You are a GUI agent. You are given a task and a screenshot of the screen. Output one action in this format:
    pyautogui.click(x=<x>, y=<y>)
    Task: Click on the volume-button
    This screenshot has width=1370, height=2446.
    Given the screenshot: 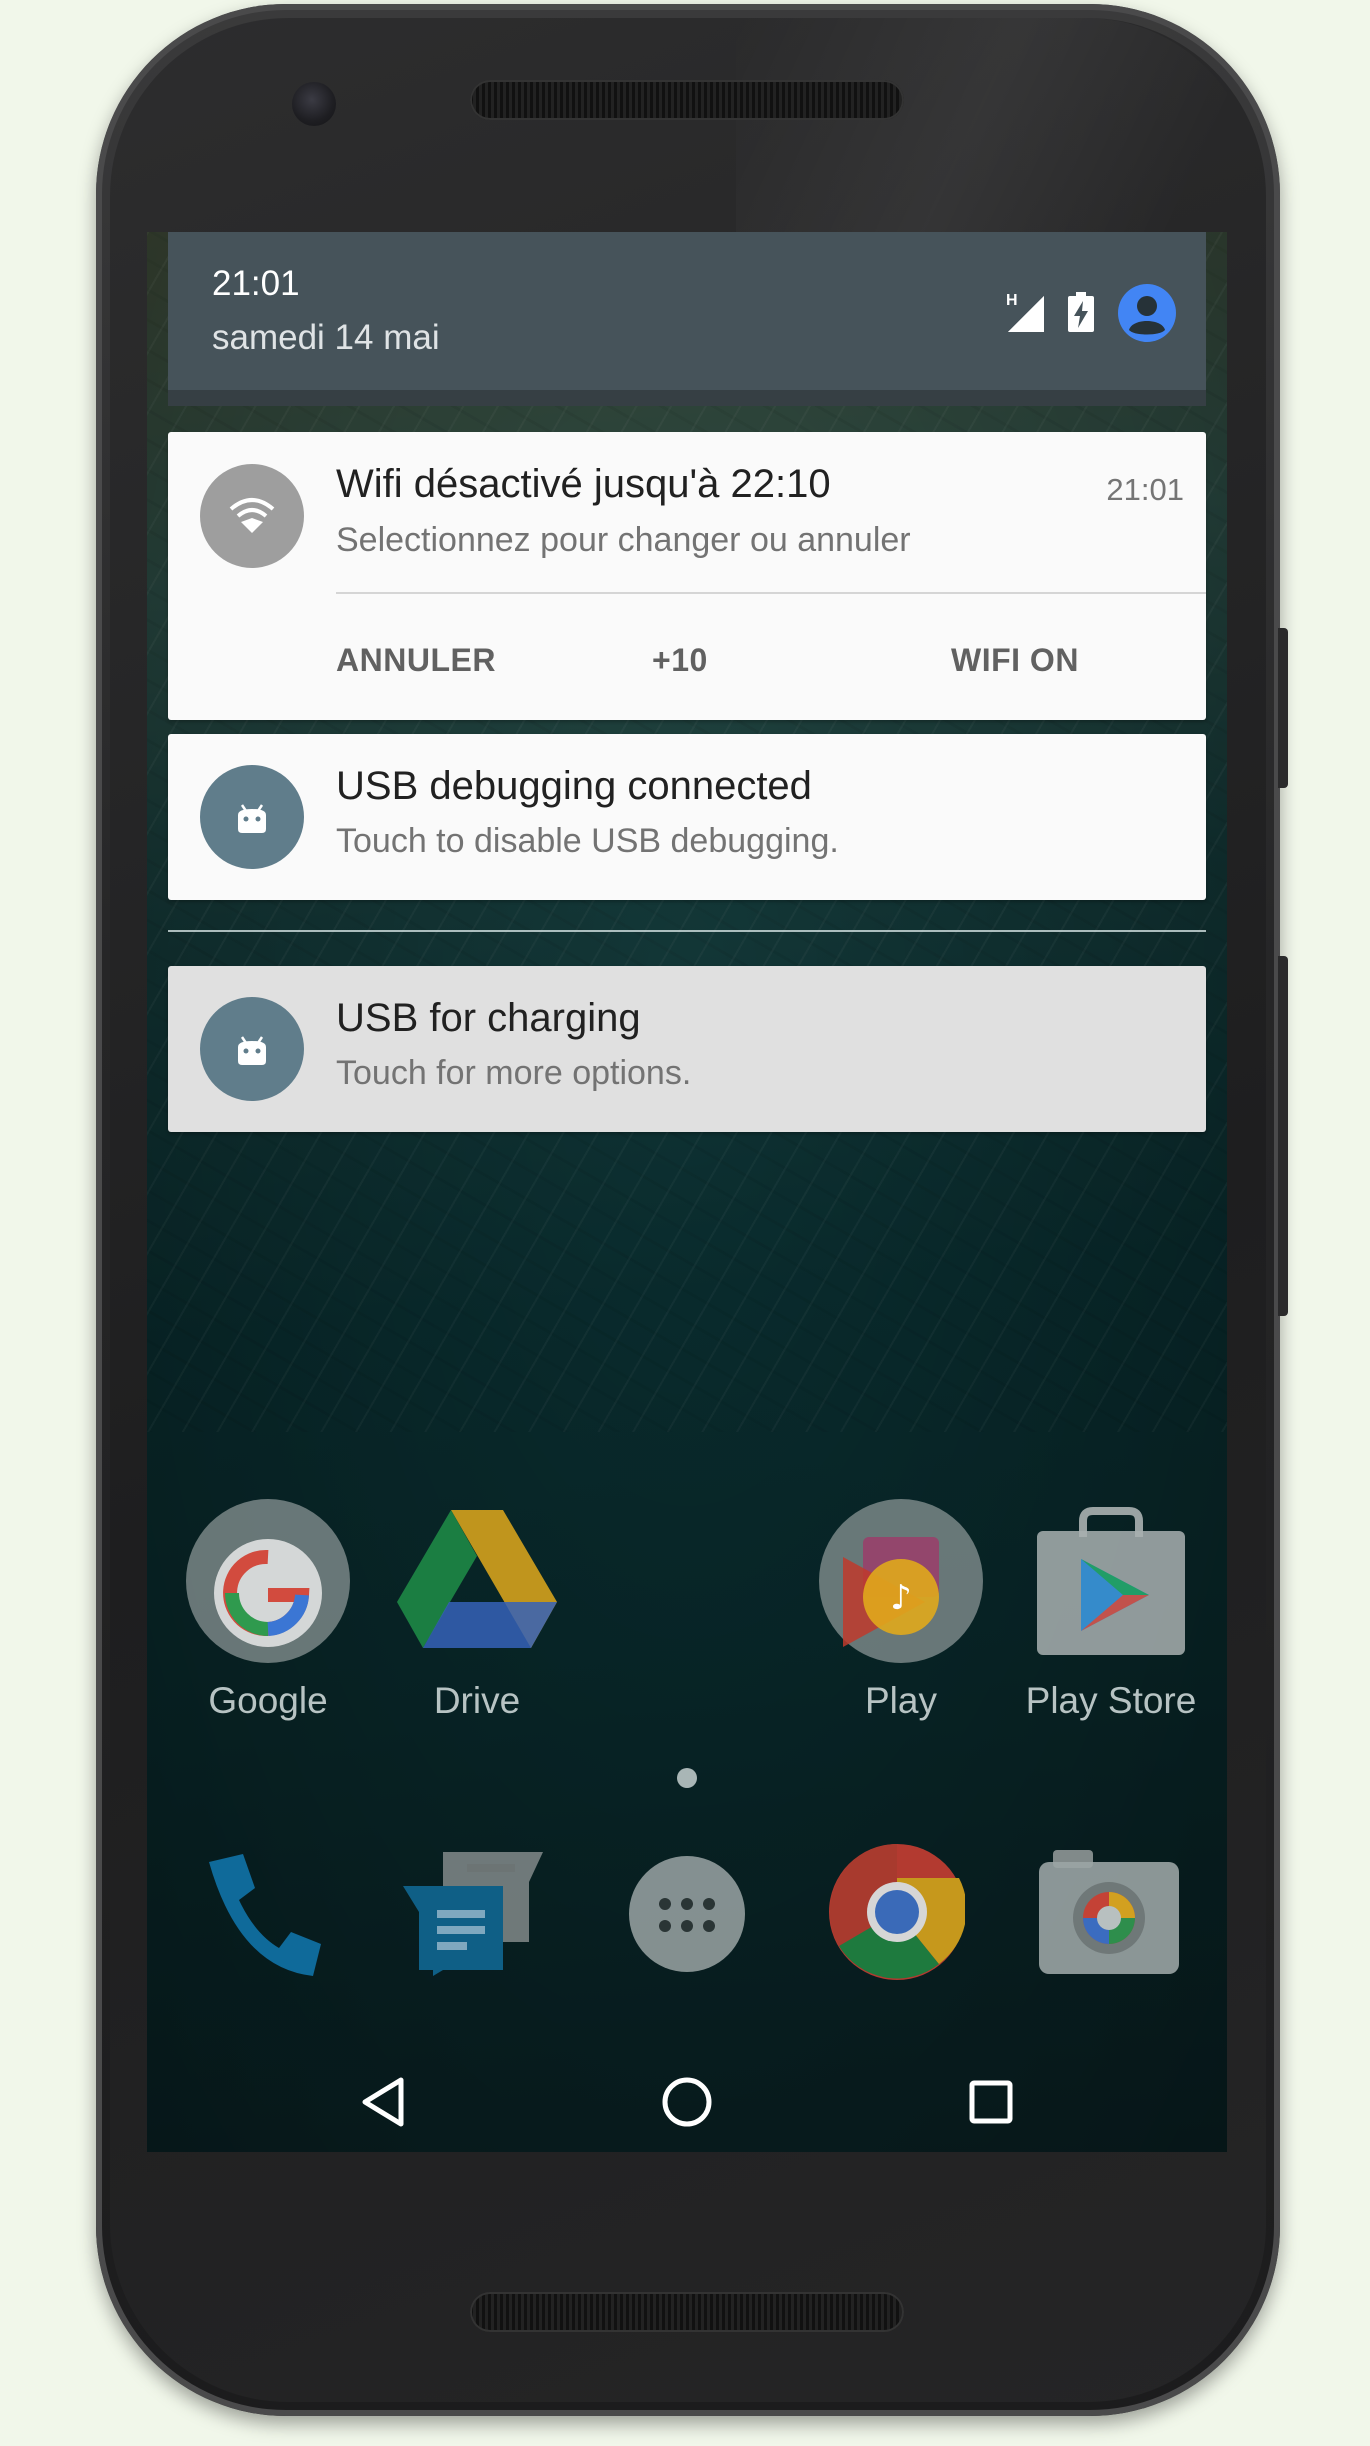 What is the action you would take?
    pyautogui.click(x=1283, y=1136)
    